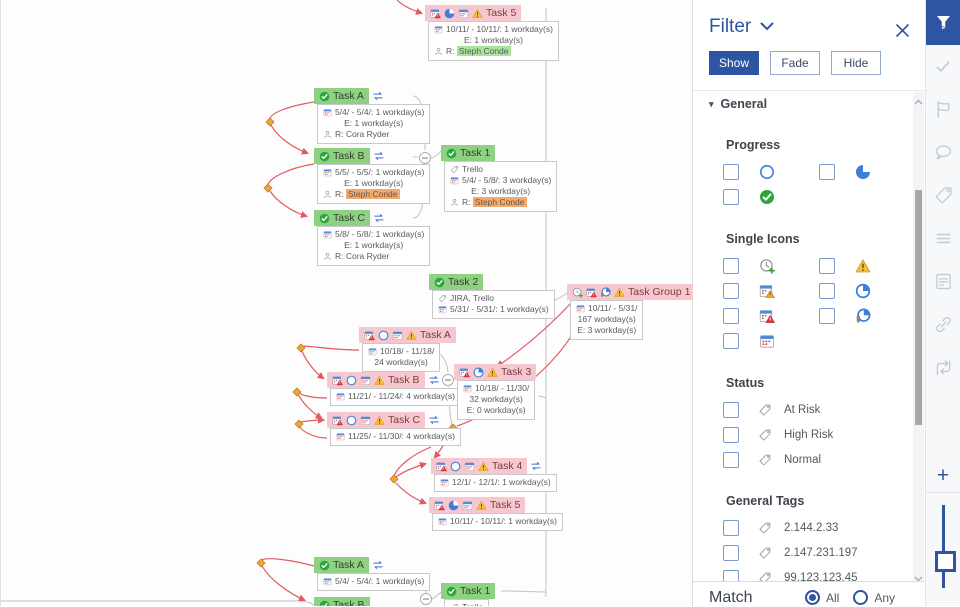  What do you see at coordinates (619, 292) in the screenshot?
I see `warn-icon` at bounding box center [619, 292].